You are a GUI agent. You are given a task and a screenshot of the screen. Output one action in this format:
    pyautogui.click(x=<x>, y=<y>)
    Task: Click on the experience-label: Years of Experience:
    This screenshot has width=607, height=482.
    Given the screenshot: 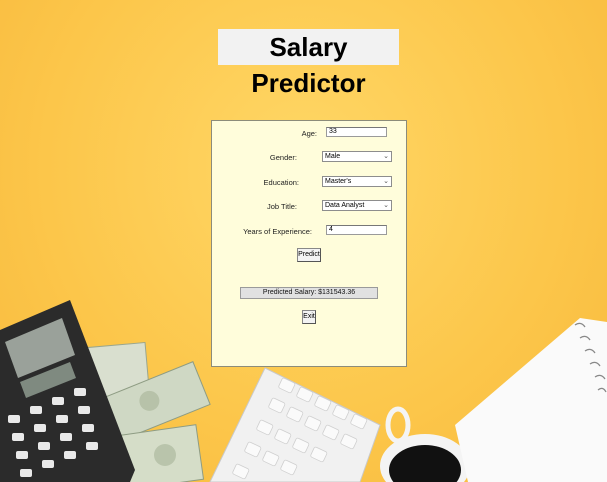 What is the action you would take?
    pyautogui.click(x=277, y=231)
    